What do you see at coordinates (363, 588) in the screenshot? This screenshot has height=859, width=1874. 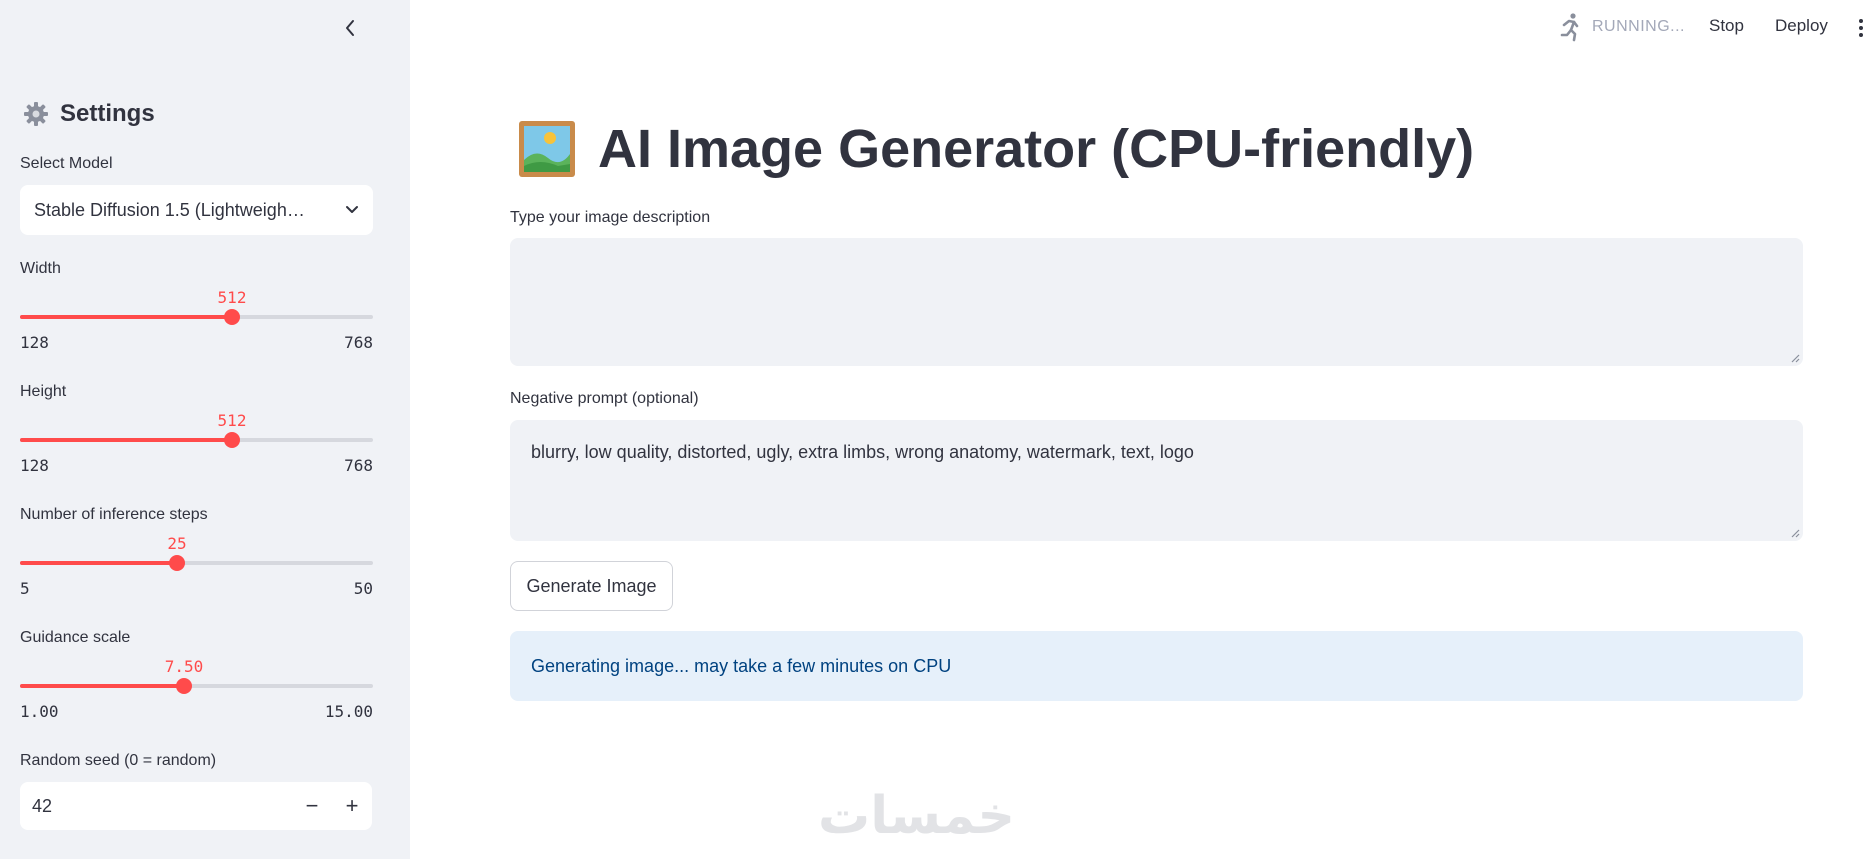 I see `slider-max: 50` at bounding box center [363, 588].